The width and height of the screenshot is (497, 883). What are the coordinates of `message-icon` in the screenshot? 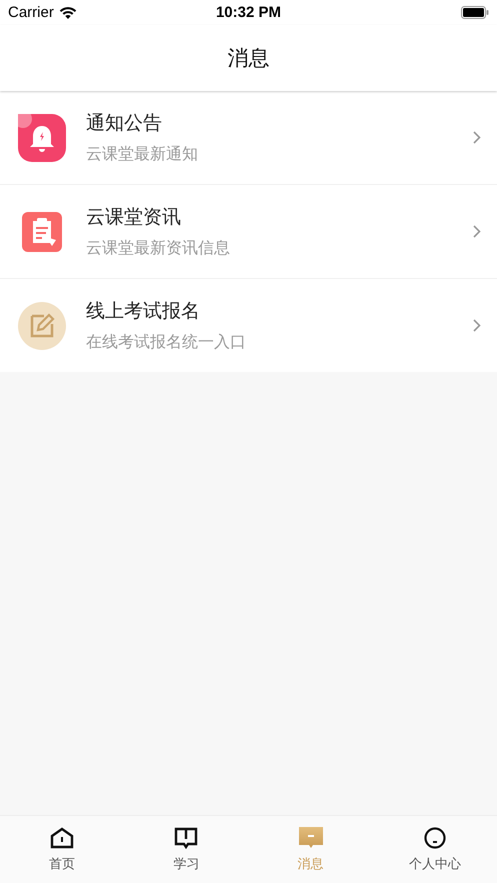 It's located at (310, 837).